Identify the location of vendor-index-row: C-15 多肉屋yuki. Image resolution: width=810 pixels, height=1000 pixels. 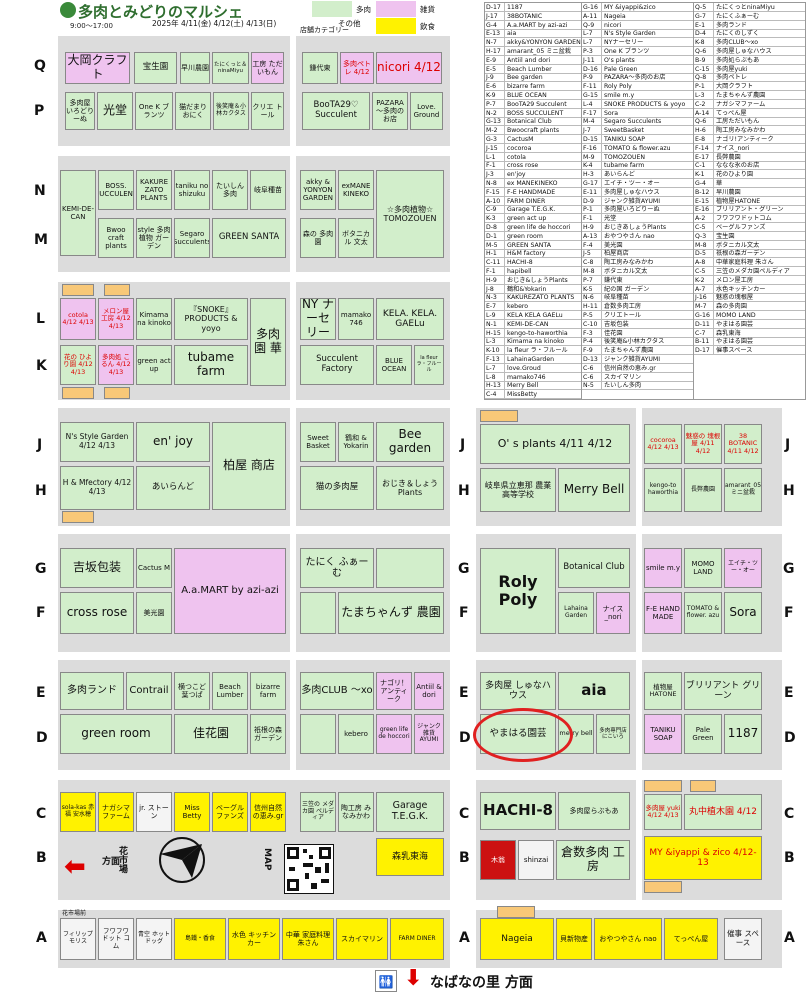
(749, 69).